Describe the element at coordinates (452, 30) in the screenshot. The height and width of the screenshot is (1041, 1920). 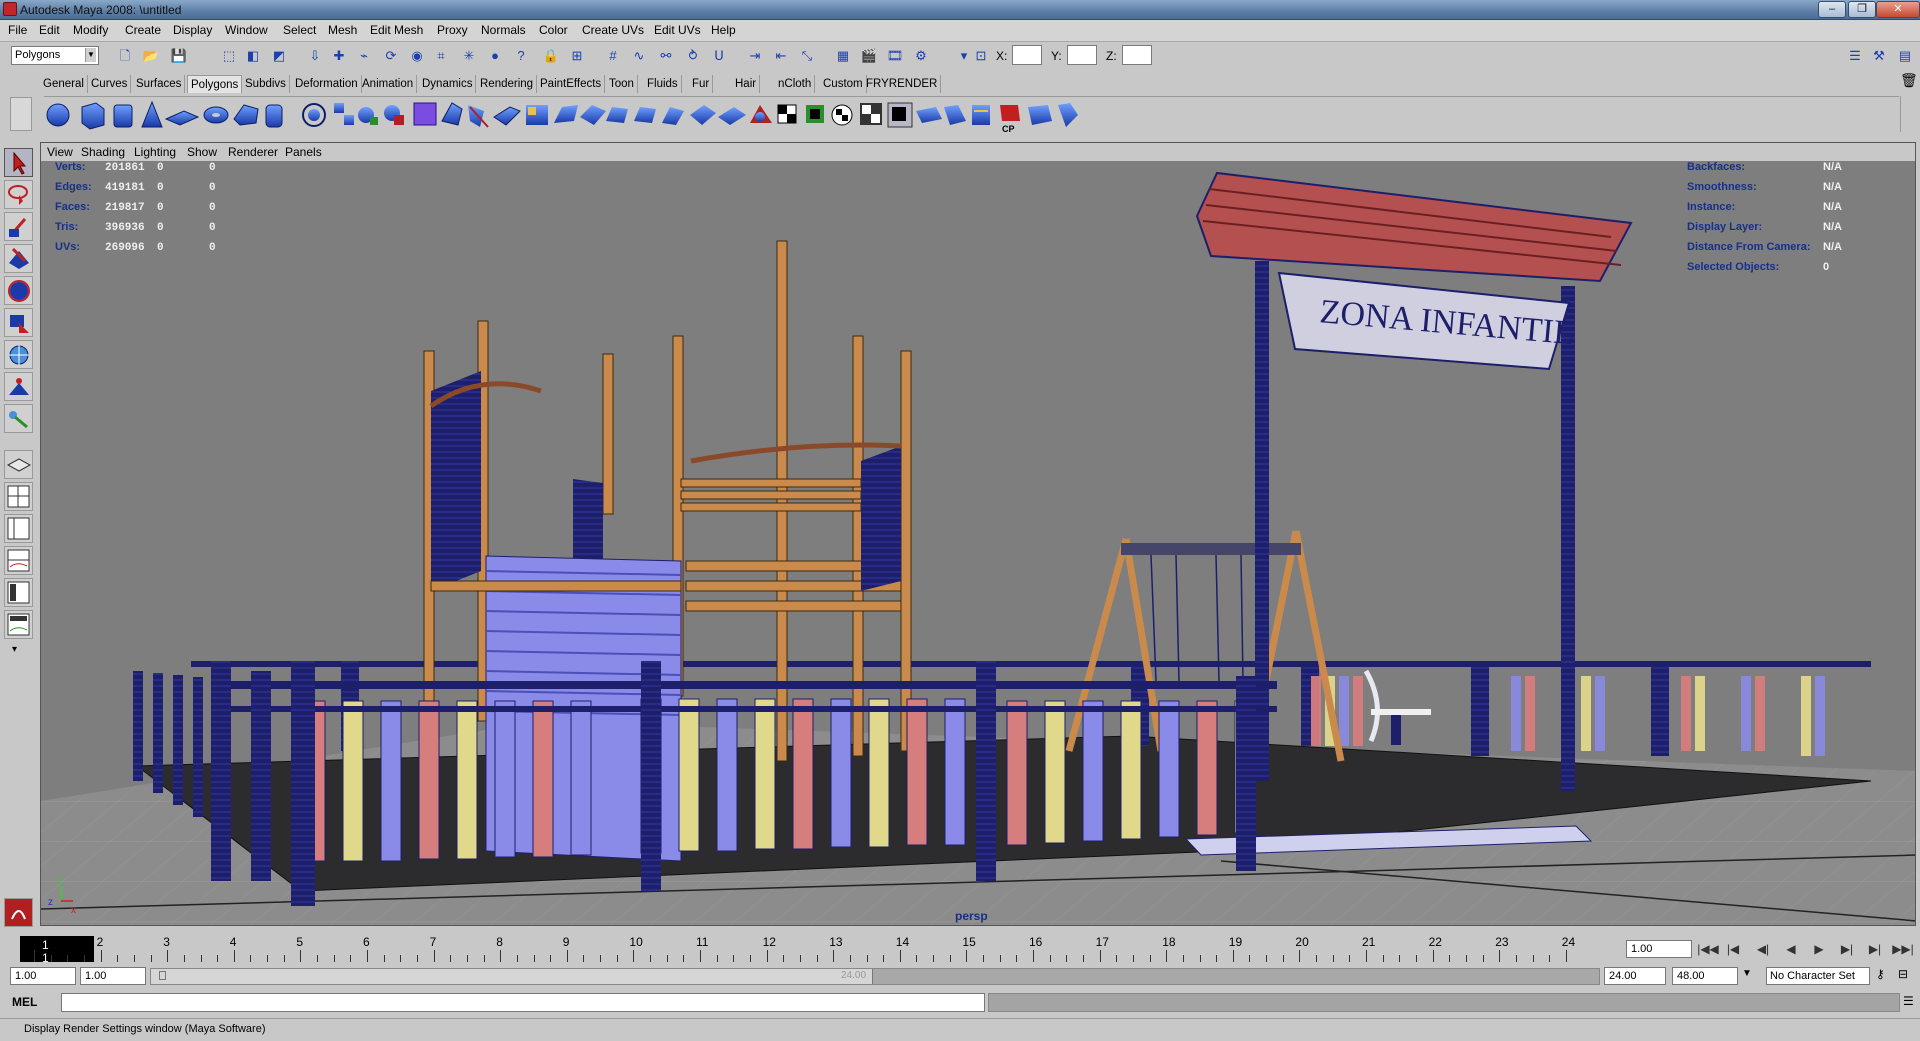
I see `menu-proxy: Proxy` at that location.